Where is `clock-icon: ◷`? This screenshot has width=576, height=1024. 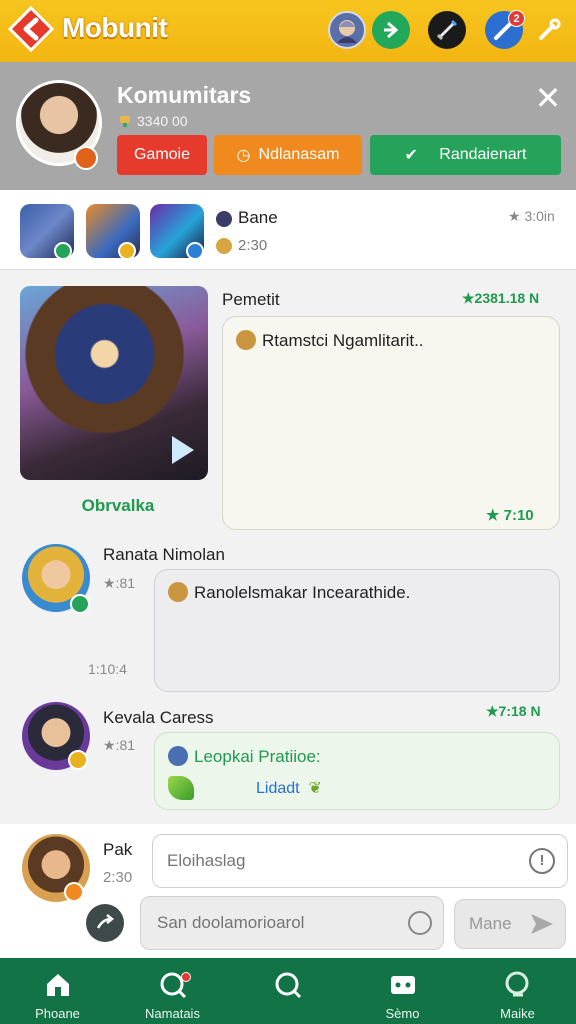 clock-icon: ◷ is located at coordinates (243, 155).